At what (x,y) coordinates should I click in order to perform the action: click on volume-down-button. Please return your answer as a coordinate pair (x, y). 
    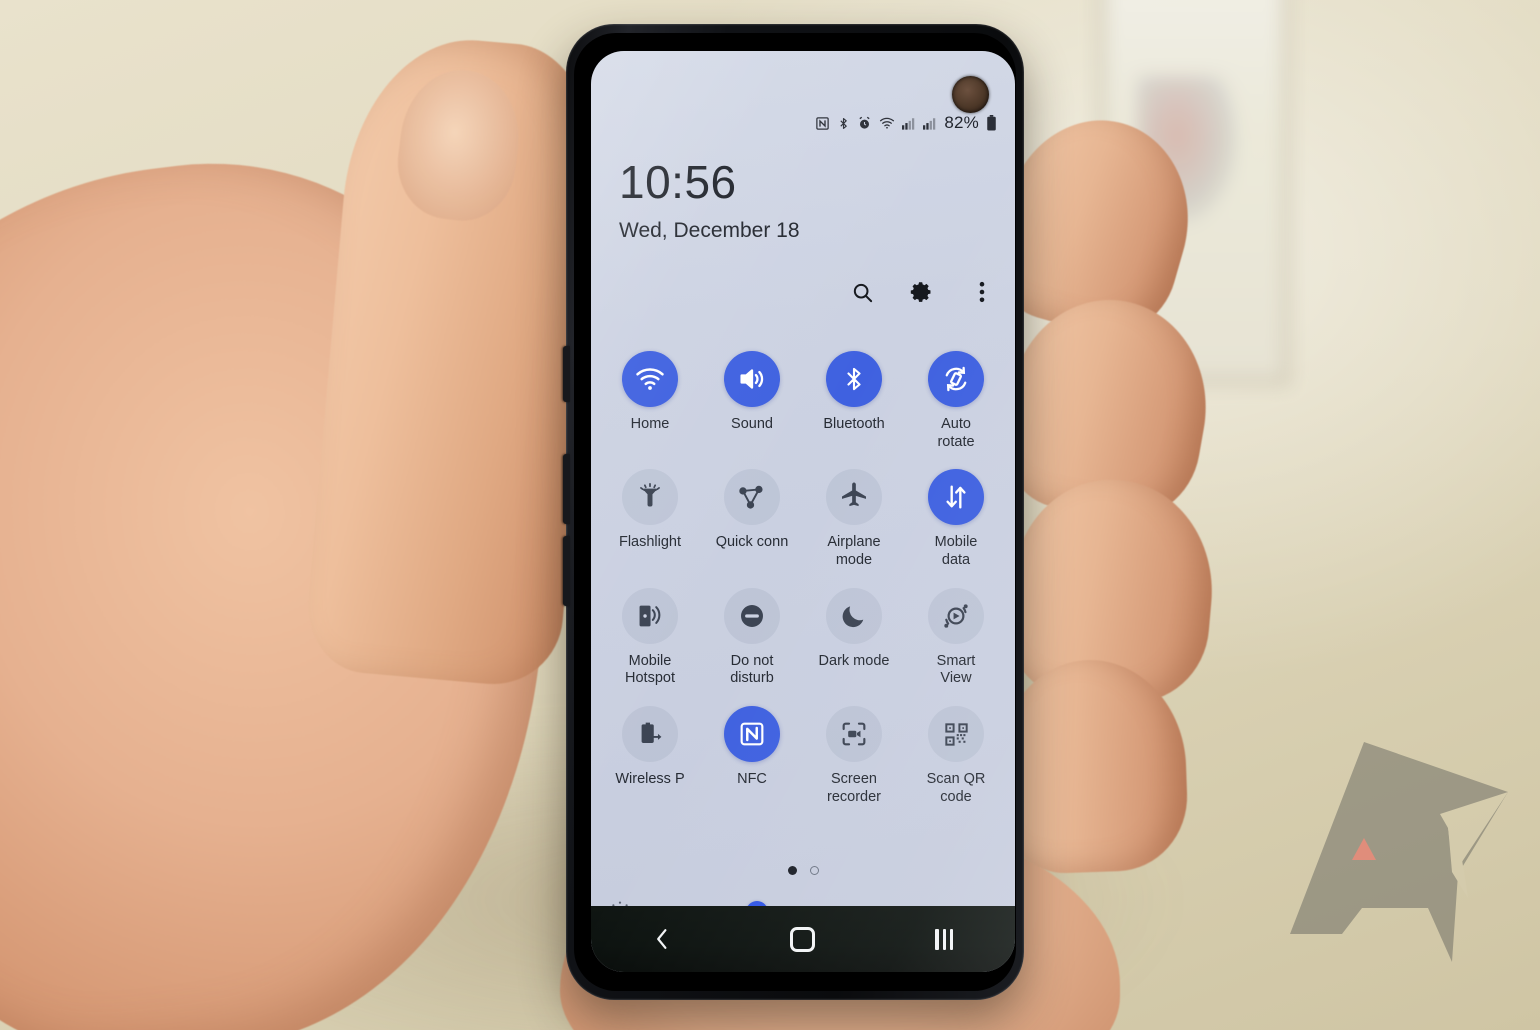
    Looking at the image, I should click on (566, 571).